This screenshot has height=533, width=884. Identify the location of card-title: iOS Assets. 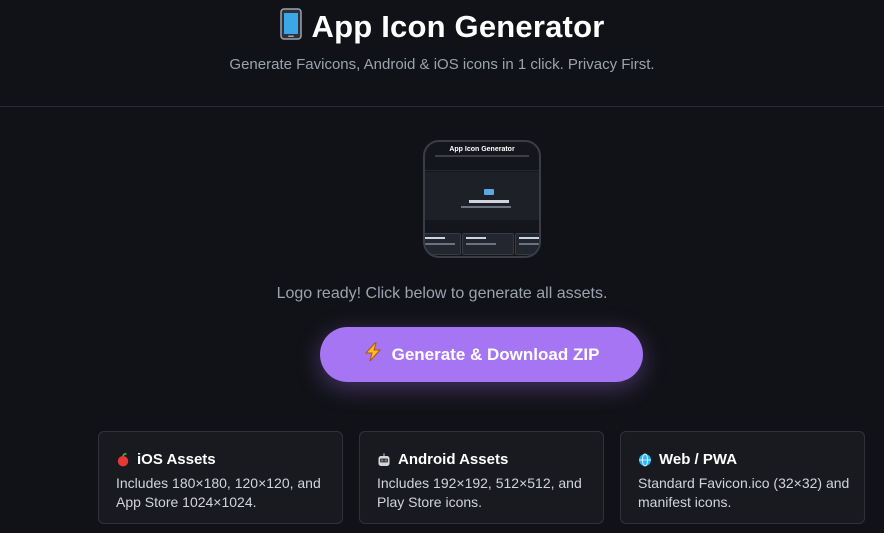
(166, 459).